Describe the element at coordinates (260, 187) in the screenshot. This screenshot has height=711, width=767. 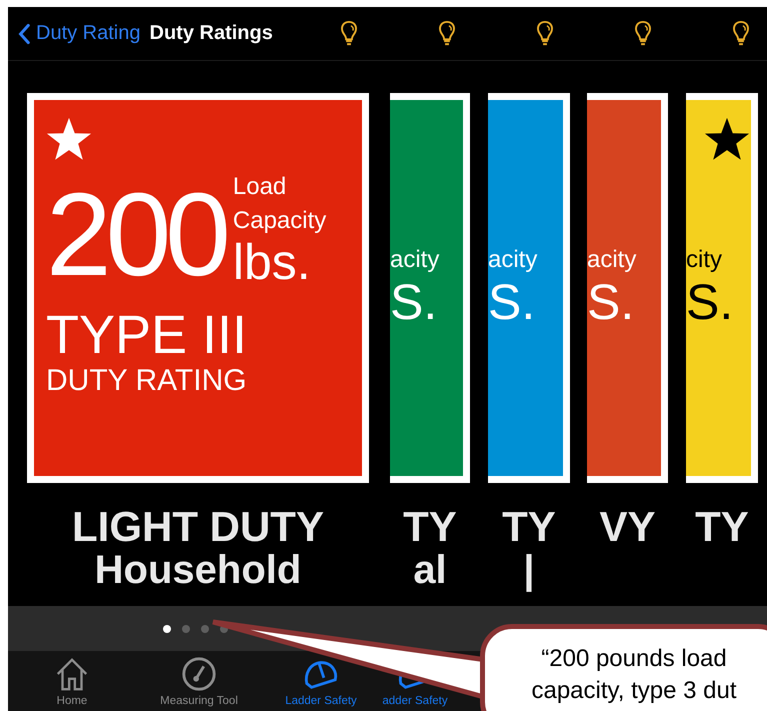
I see `load-label: Load` at that location.